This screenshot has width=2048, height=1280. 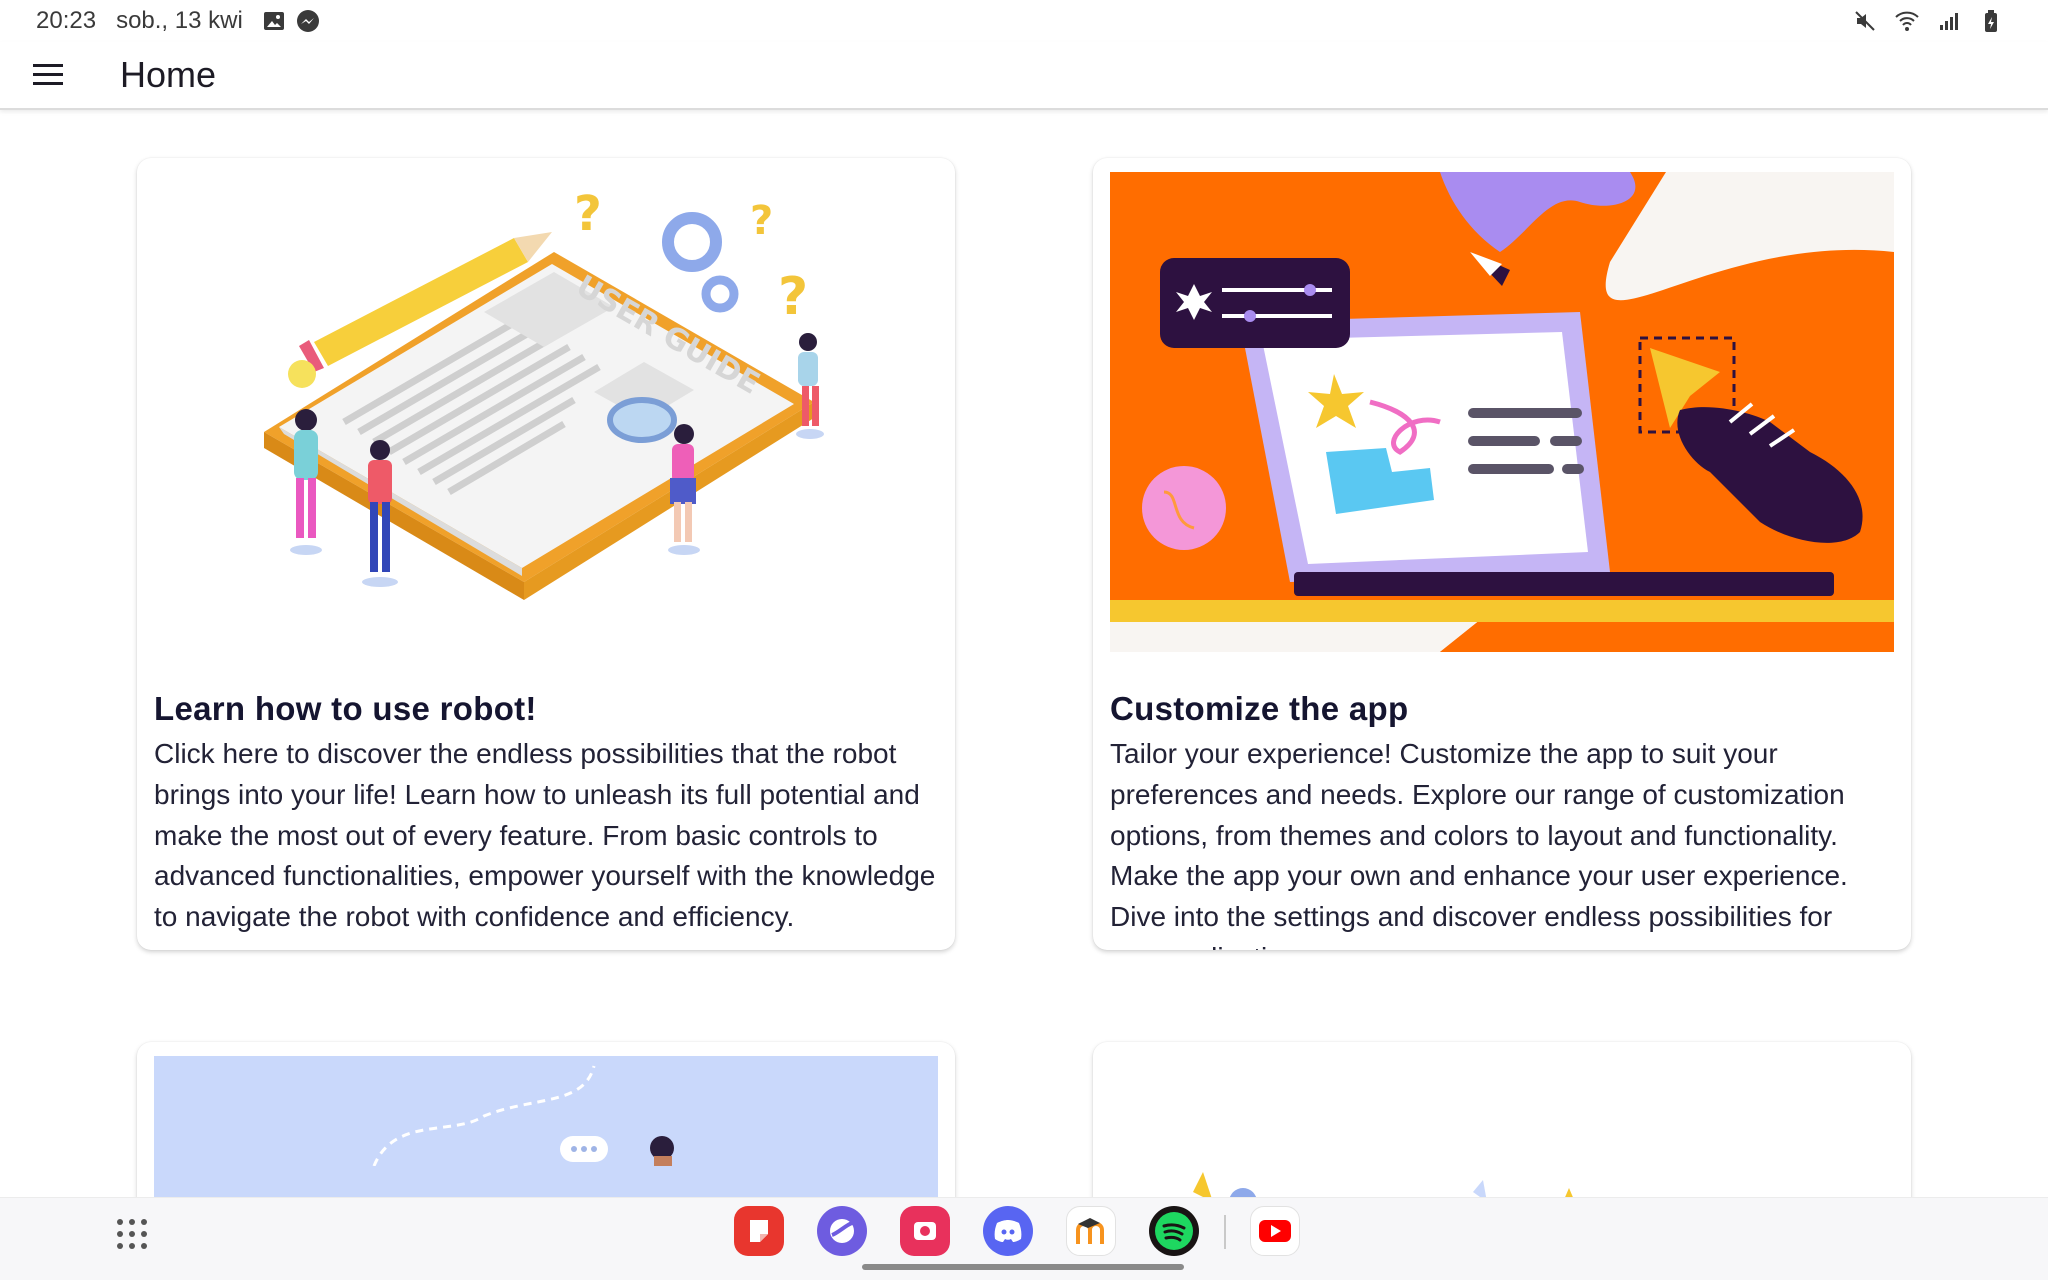 What do you see at coordinates (1865, 21) in the screenshot?
I see `mute-icon` at bounding box center [1865, 21].